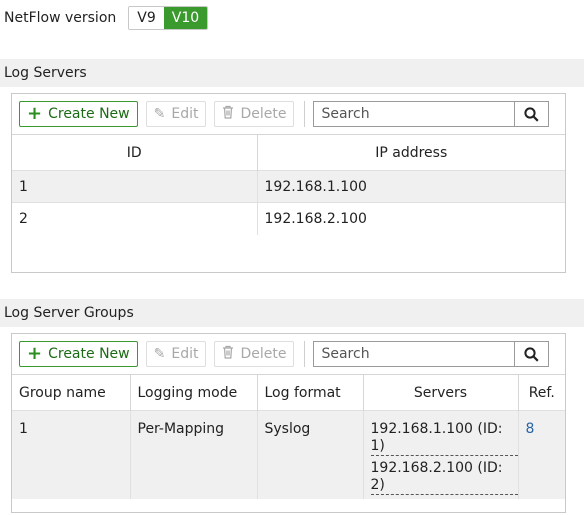 The width and height of the screenshot is (584, 515). I want to click on column-header-id: ID, so click(135, 152).